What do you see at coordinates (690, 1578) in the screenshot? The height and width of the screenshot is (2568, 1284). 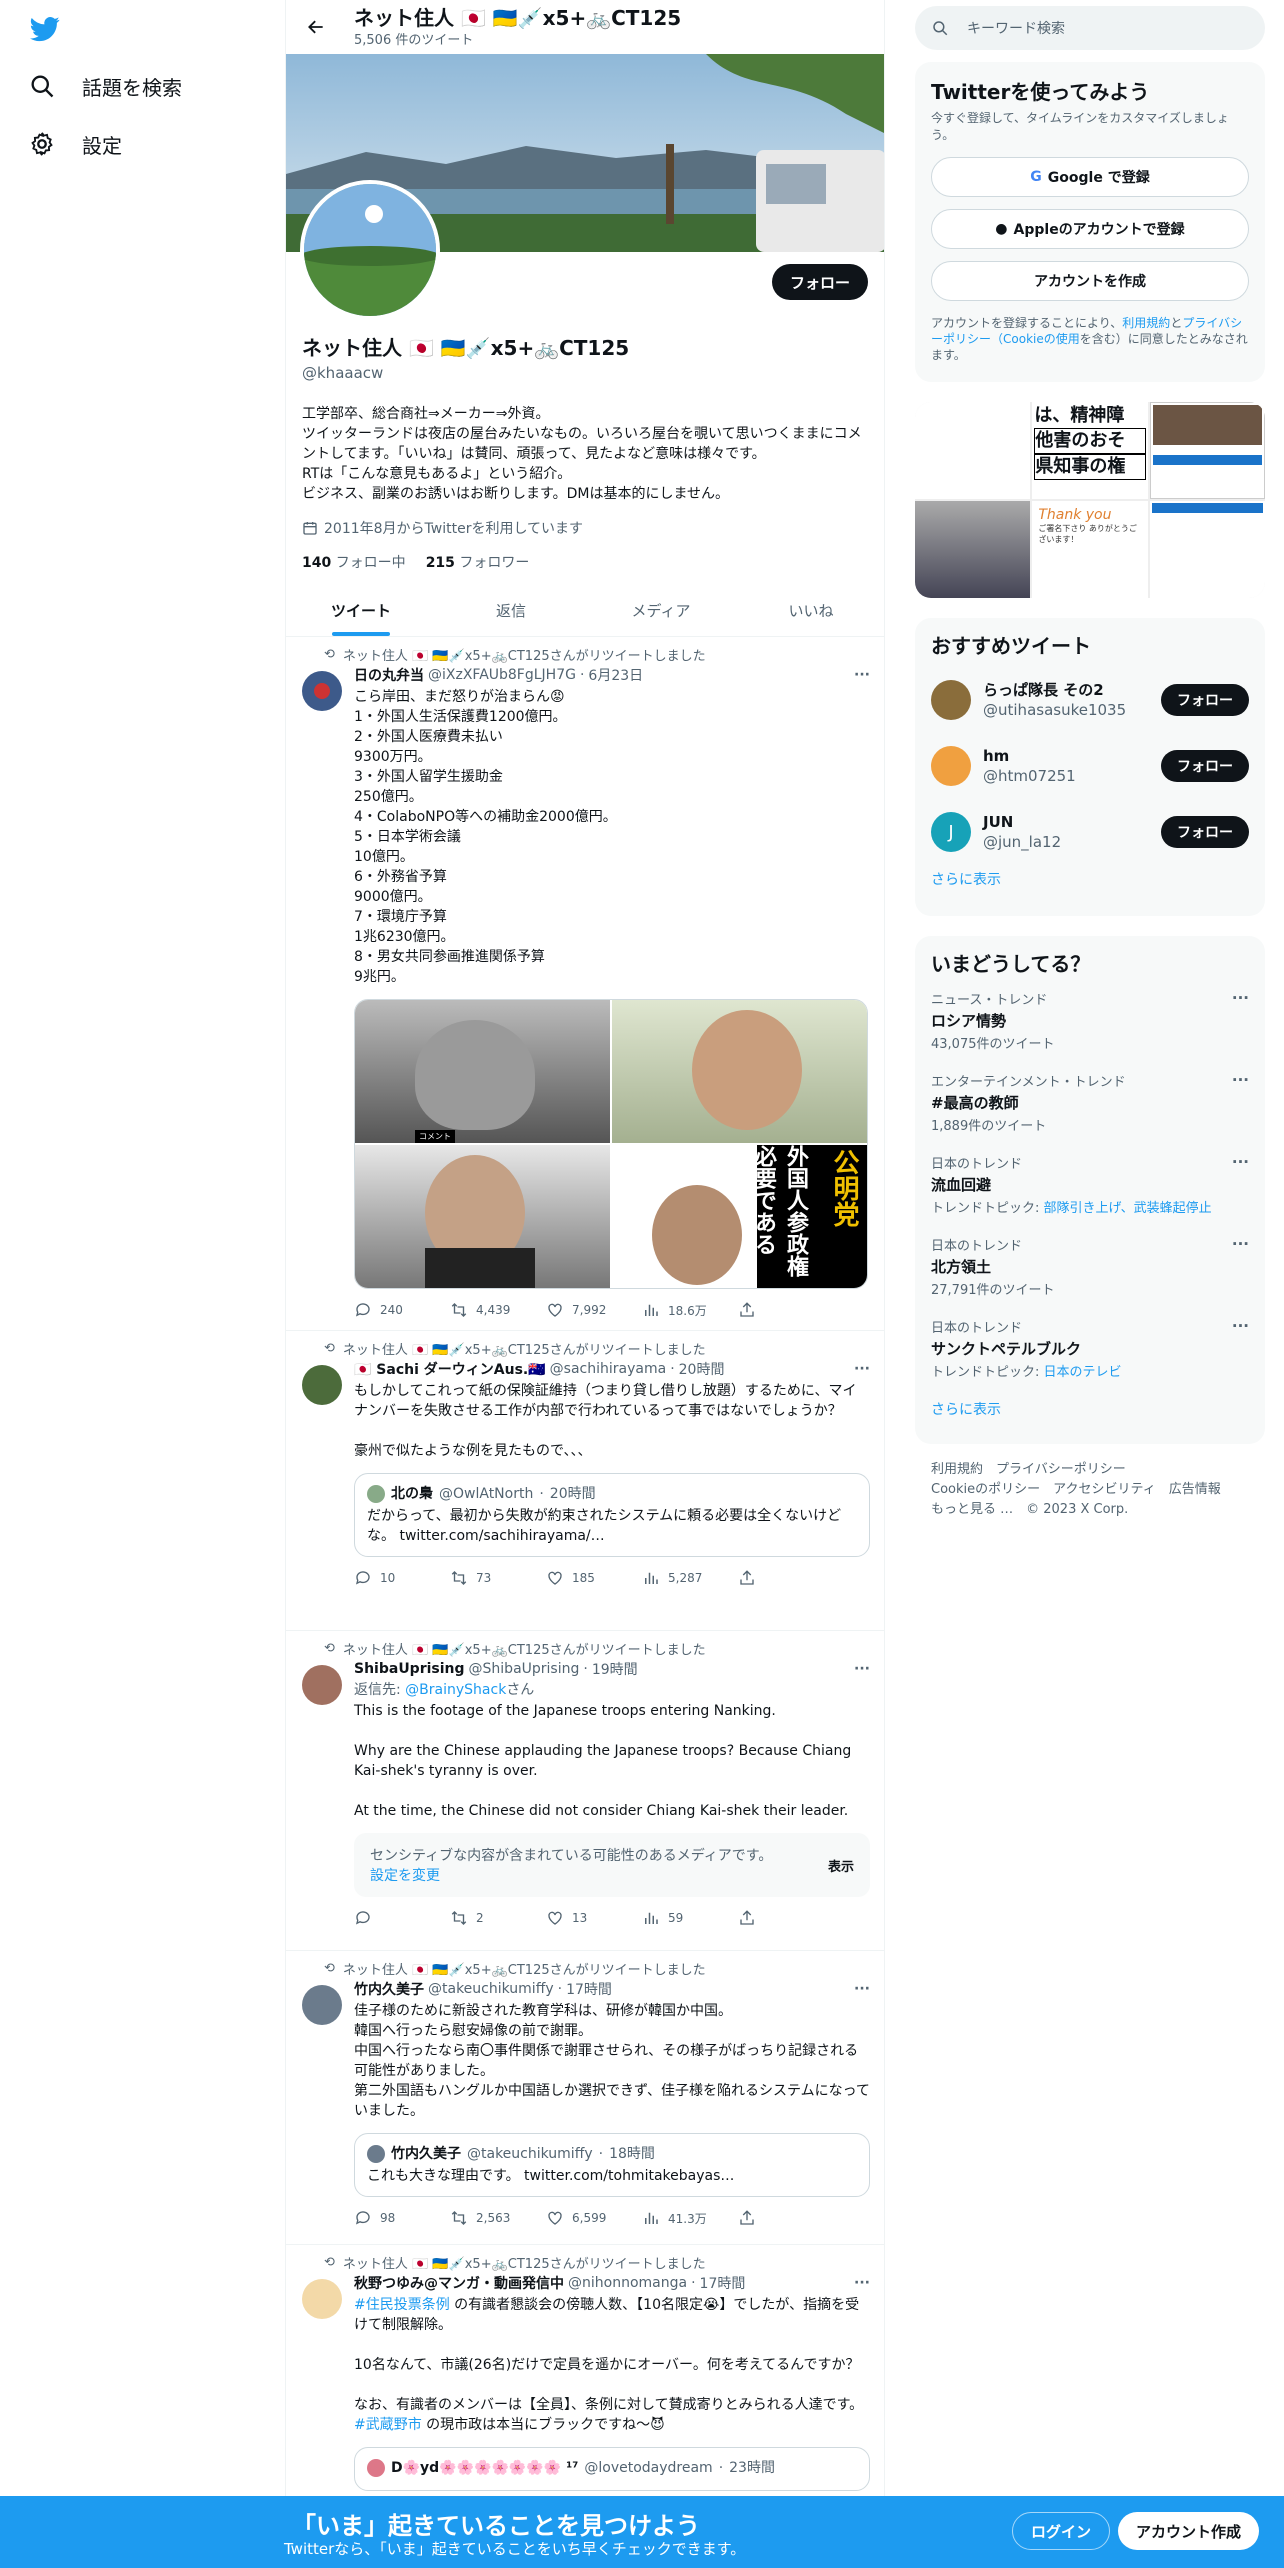 I see `views-button: 5,287` at bounding box center [690, 1578].